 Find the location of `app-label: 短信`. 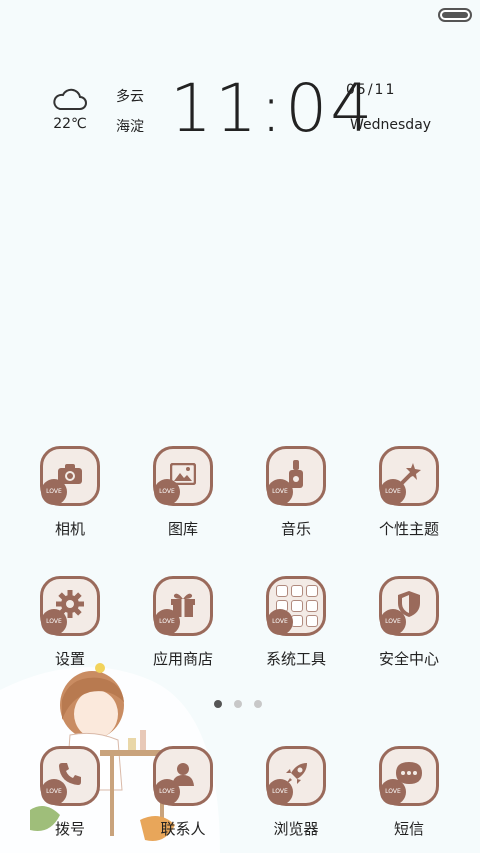

app-label: 短信 is located at coordinates (408, 829).